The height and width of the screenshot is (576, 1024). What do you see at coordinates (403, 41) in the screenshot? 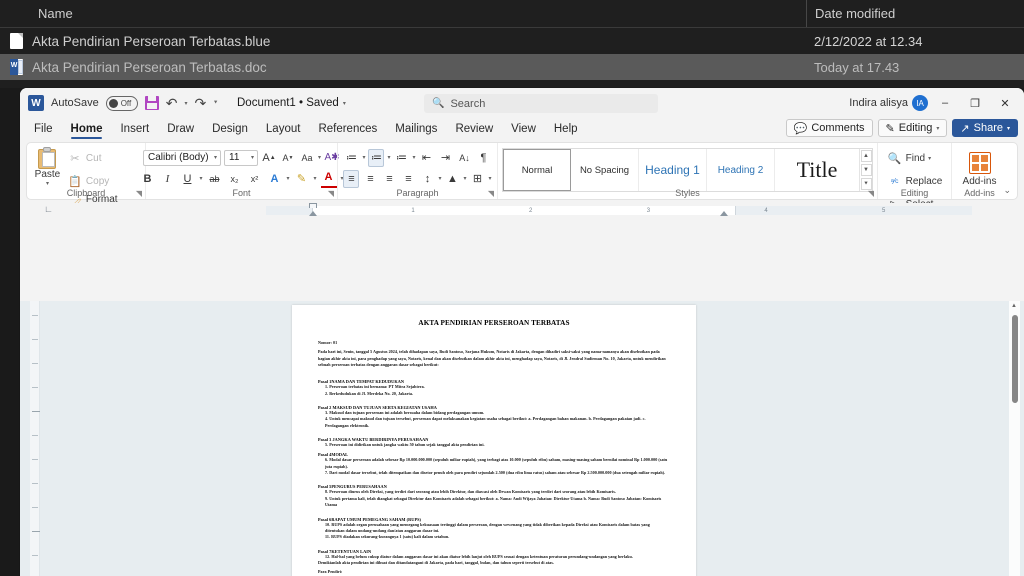
I see `file-name-cell: Akta Pendirian Perseroan Terbatas.blue` at bounding box center [403, 41].